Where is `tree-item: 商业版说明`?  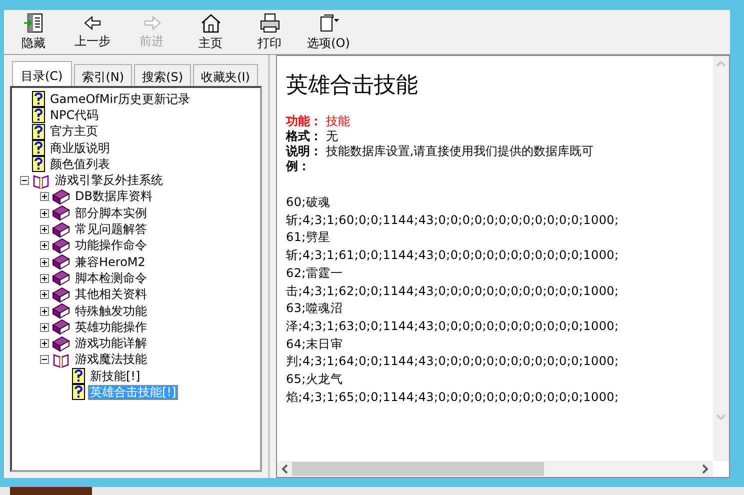 tree-item: 商业版说明 is located at coordinates (80, 148).